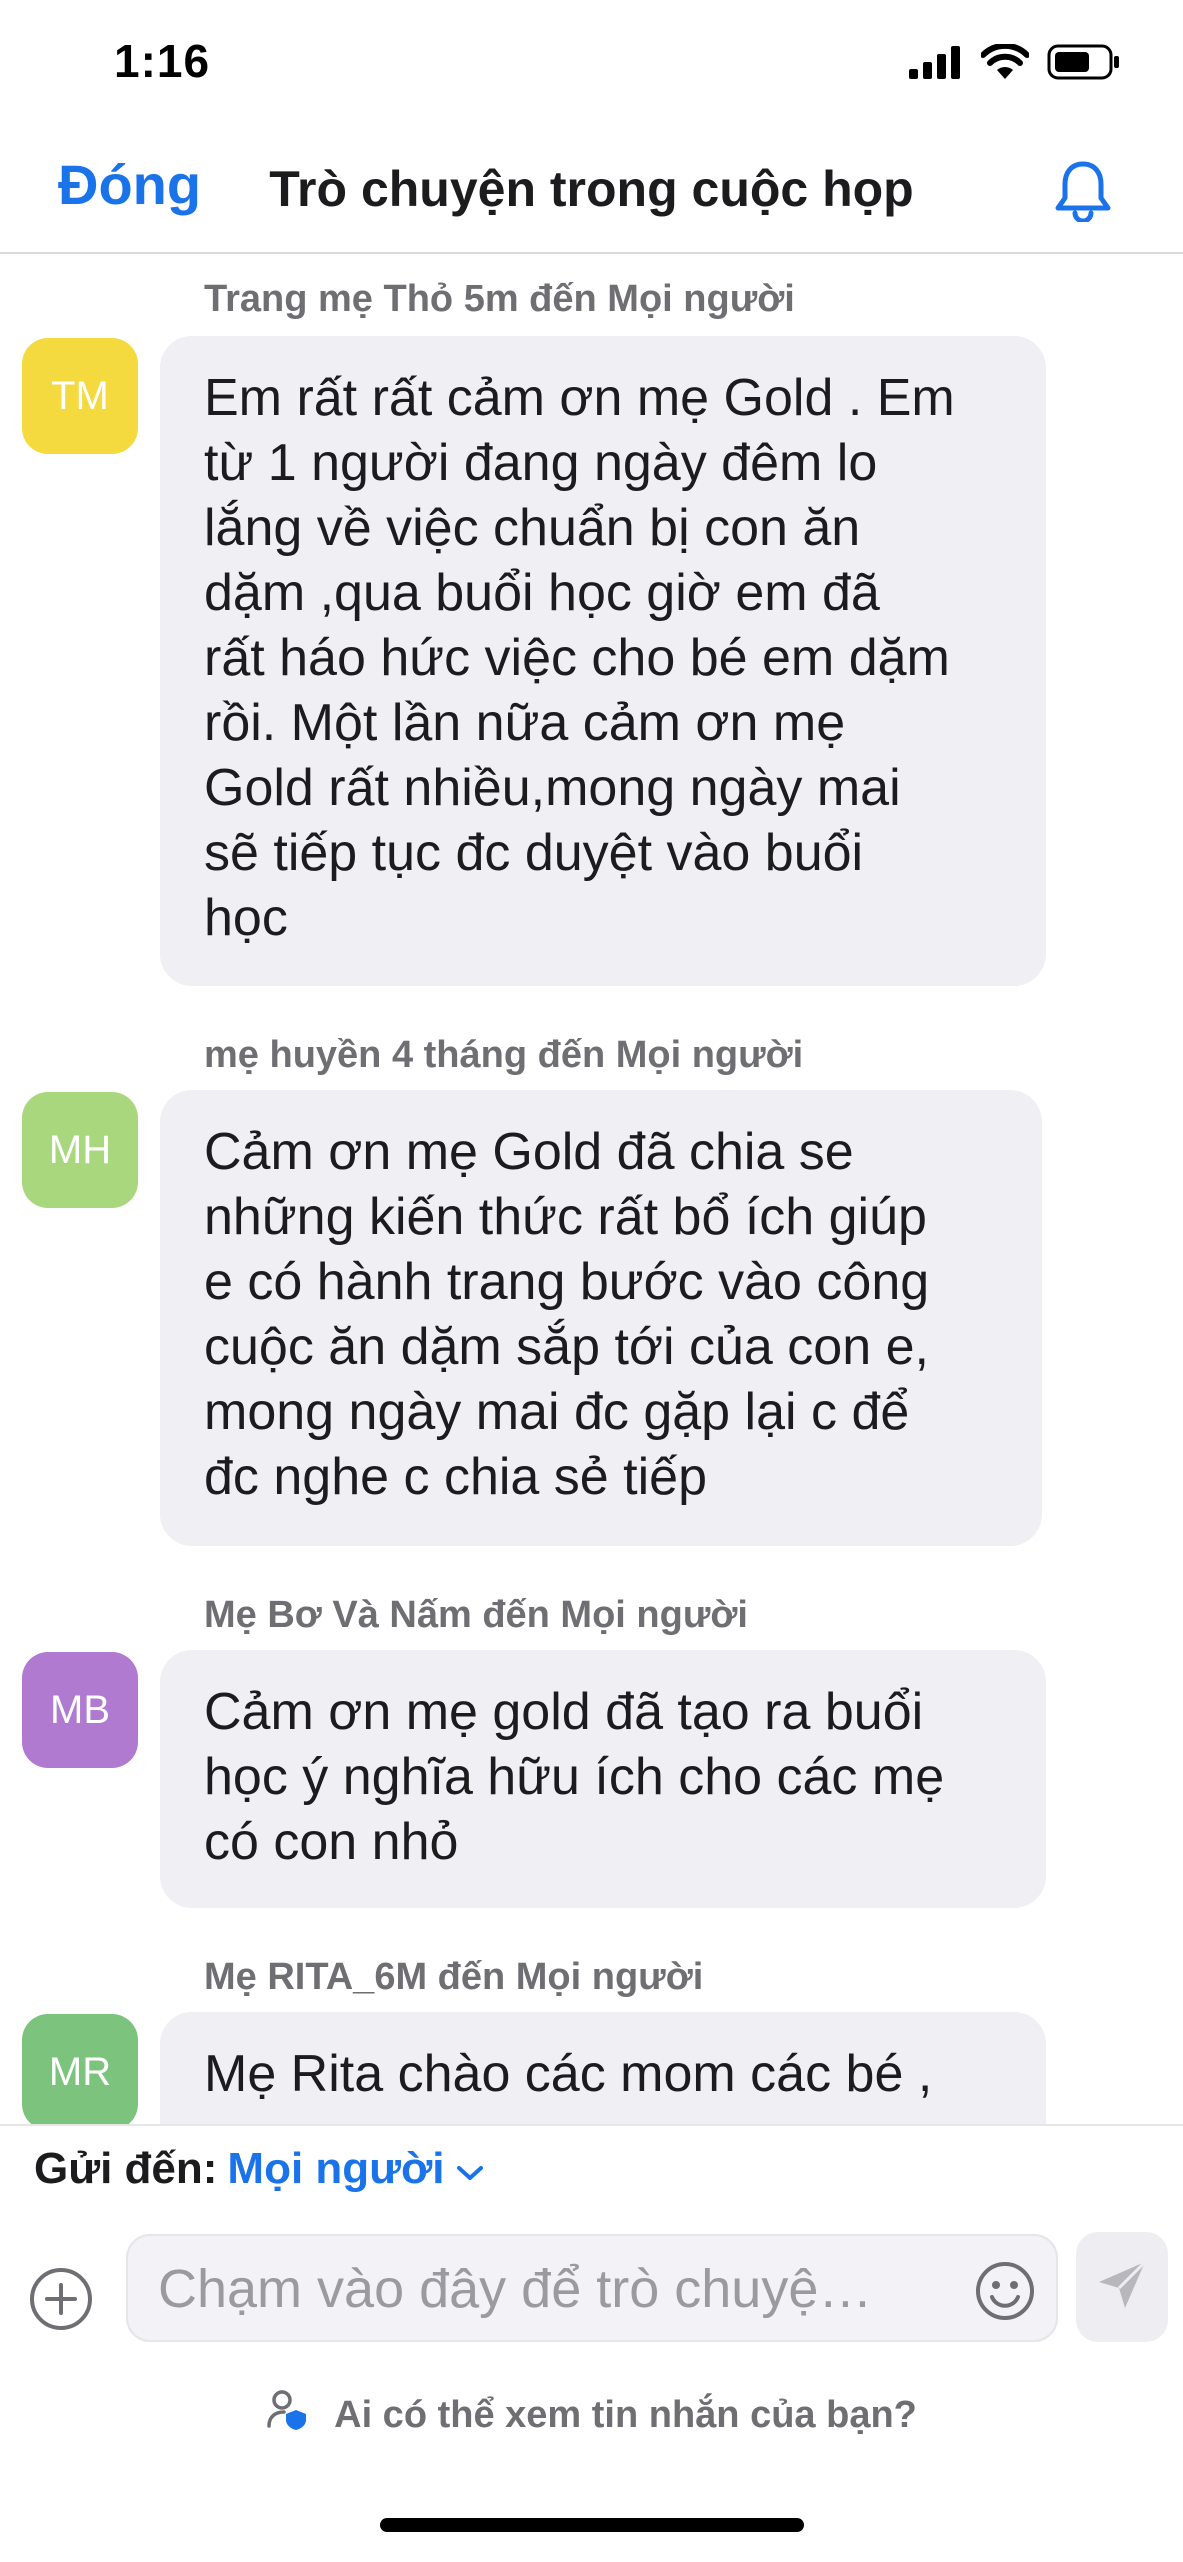  I want to click on message-bubble: Mẹ Rita chào các mom các bé ,, so click(603, 2068).